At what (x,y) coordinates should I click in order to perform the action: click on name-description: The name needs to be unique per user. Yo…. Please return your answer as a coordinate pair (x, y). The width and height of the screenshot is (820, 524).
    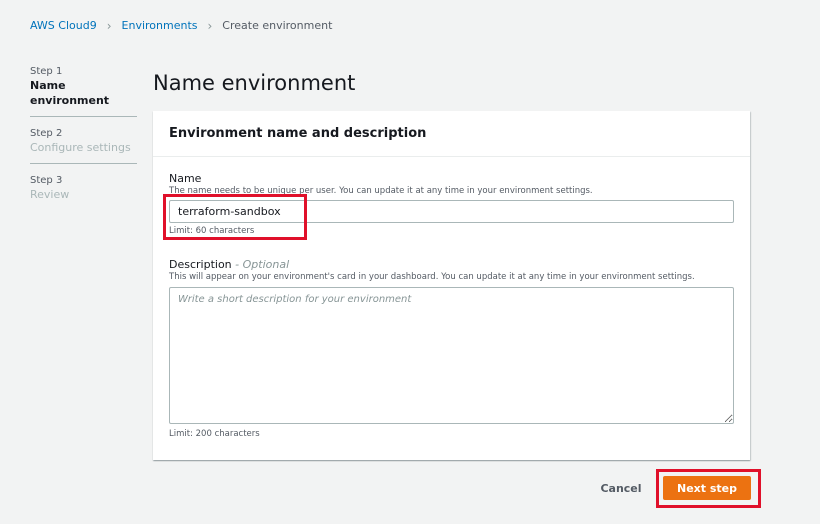
    Looking at the image, I should click on (381, 191).